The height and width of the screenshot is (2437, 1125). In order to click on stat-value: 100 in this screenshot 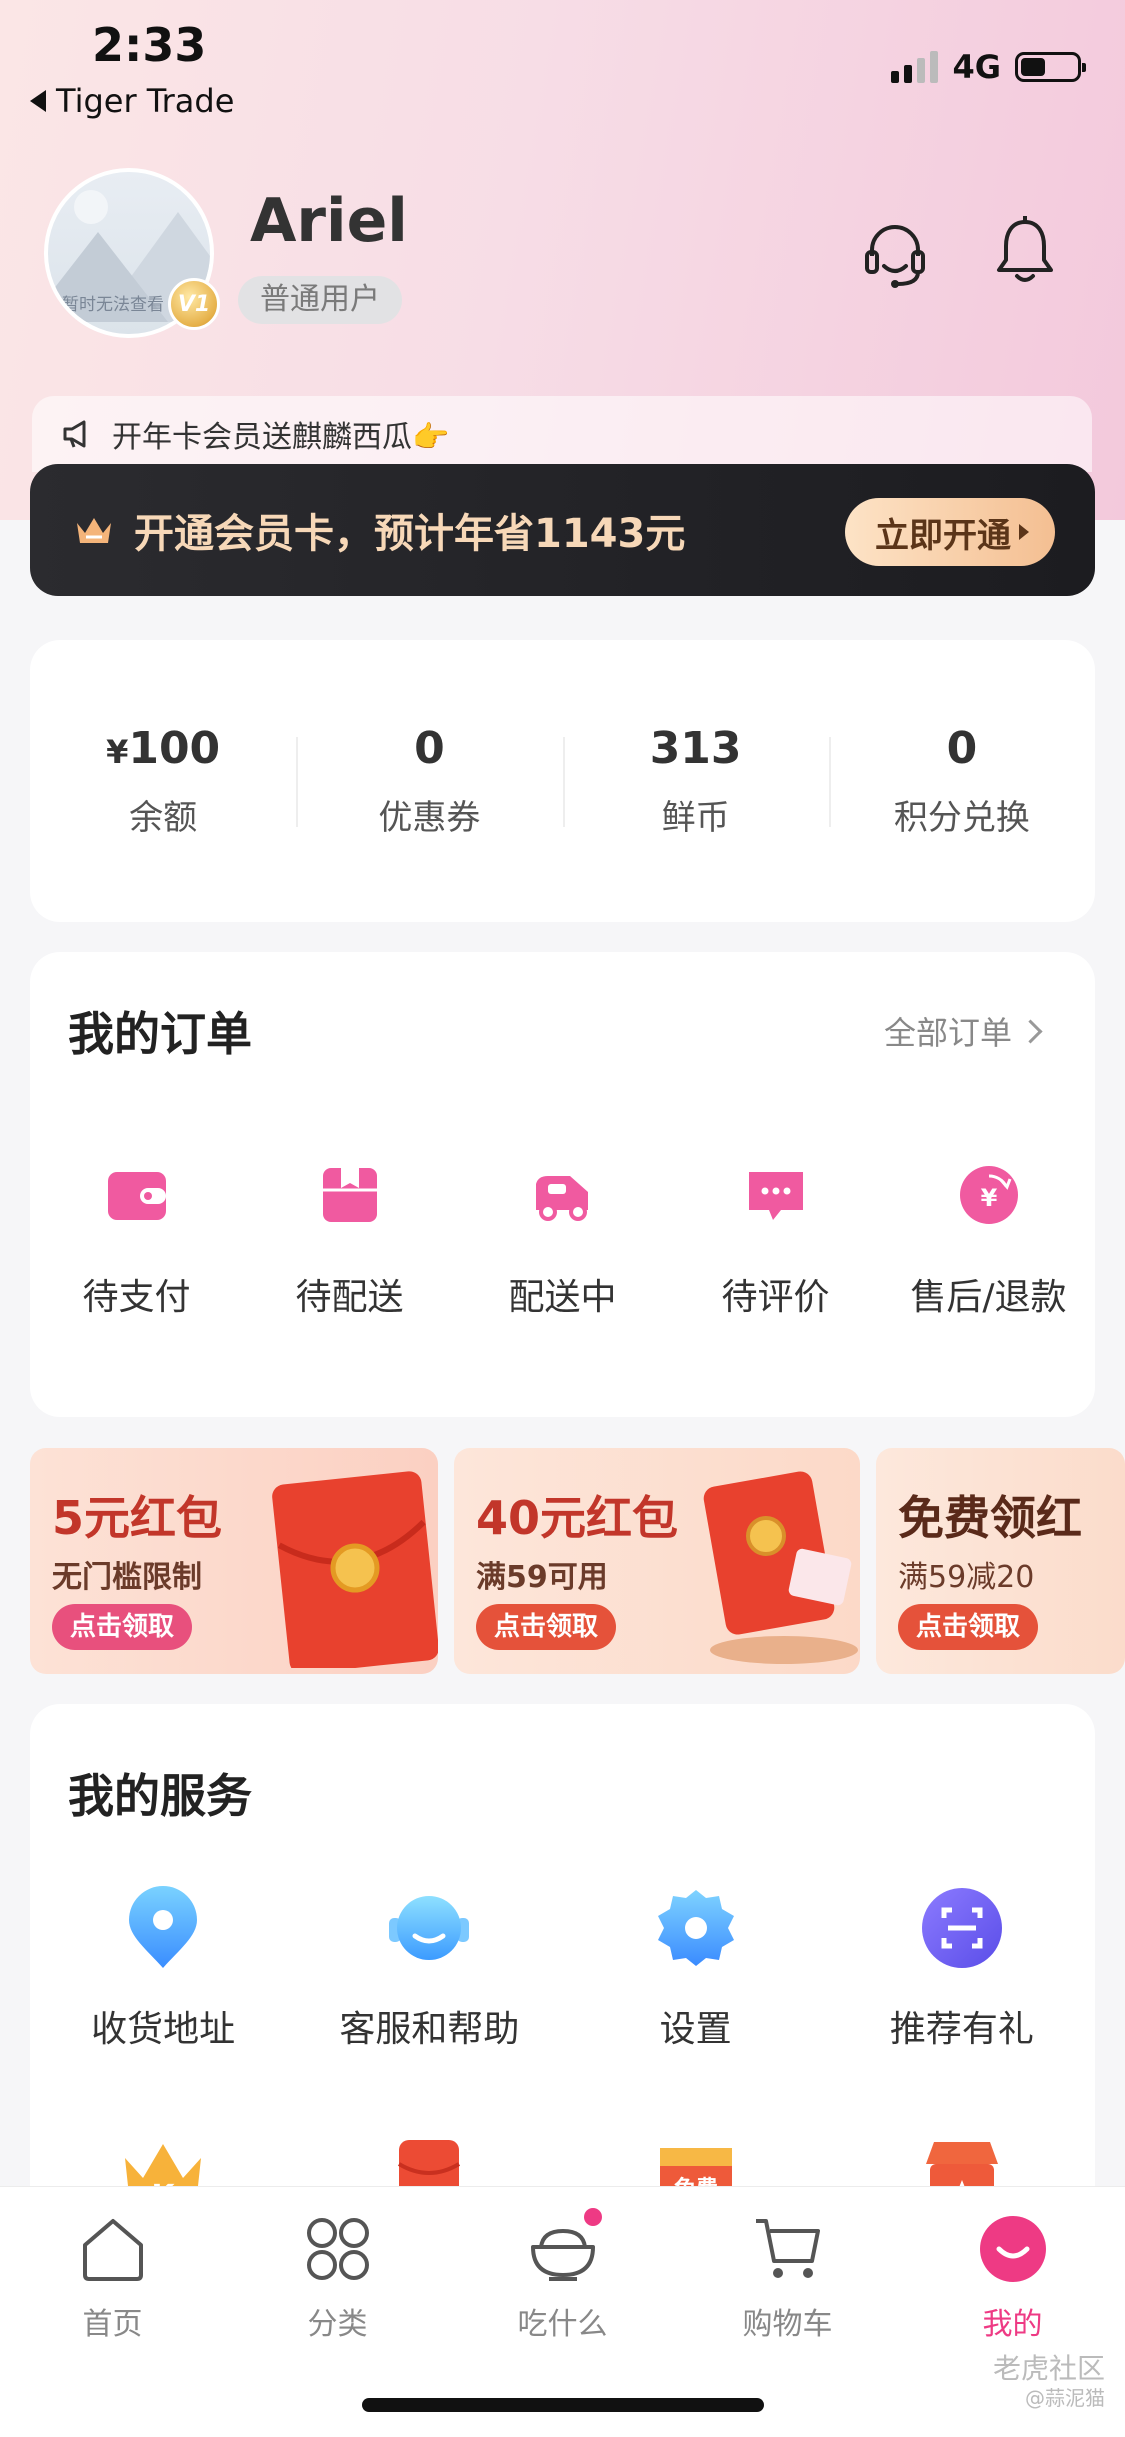, I will do `click(174, 748)`.